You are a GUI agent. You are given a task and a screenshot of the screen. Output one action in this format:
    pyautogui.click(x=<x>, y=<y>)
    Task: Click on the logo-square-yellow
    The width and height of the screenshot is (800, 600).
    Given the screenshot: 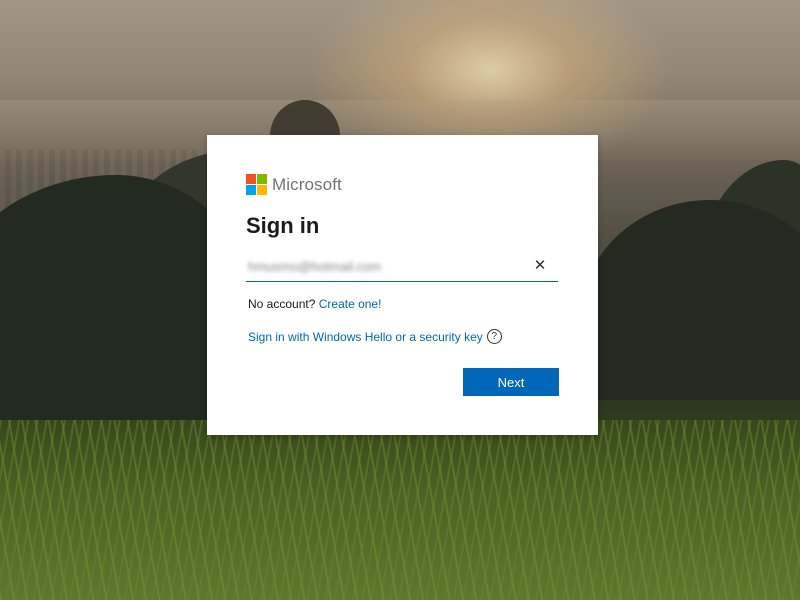 What is the action you would take?
    pyautogui.click(x=262, y=190)
    